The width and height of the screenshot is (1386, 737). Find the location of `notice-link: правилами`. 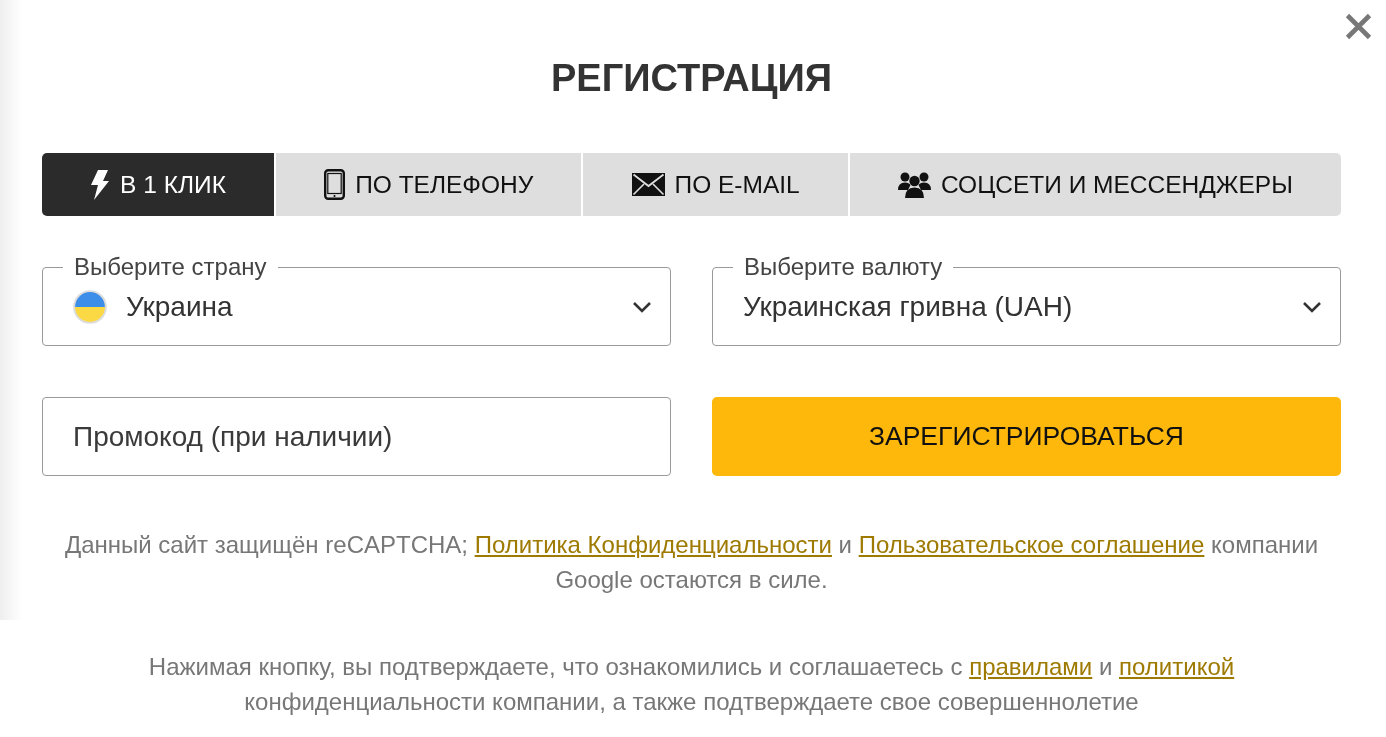

notice-link: правилами is located at coordinates (1031, 666).